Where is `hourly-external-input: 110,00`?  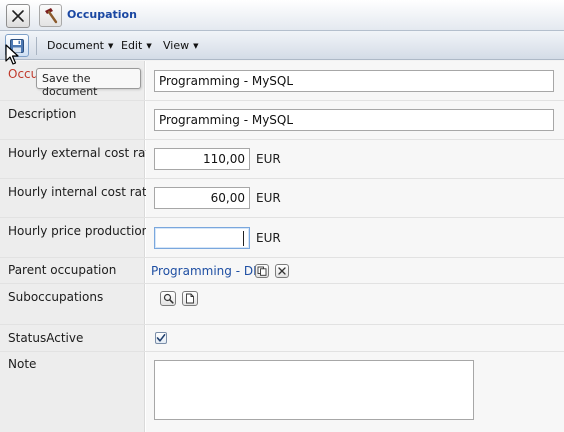
hourly-external-input: 110,00 is located at coordinates (202, 159).